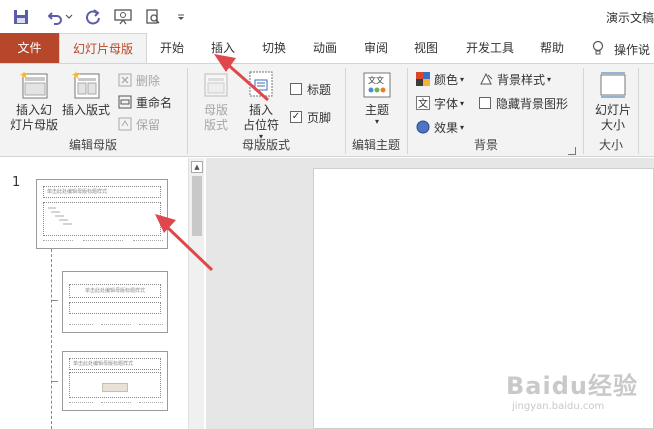 The width and height of the screenshot is (654, 429). I want to click on tab-review: 审阅, so click(376, 48).